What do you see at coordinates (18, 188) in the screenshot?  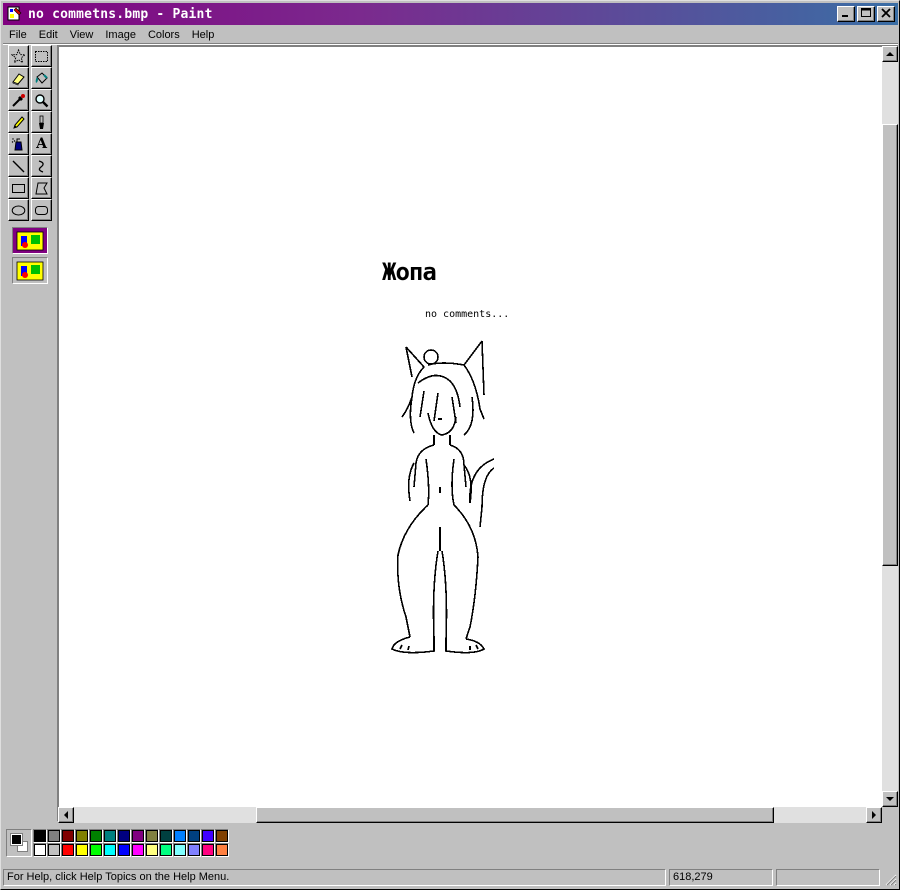 I see `tool-rectangle` at bounding box center [18, 188].